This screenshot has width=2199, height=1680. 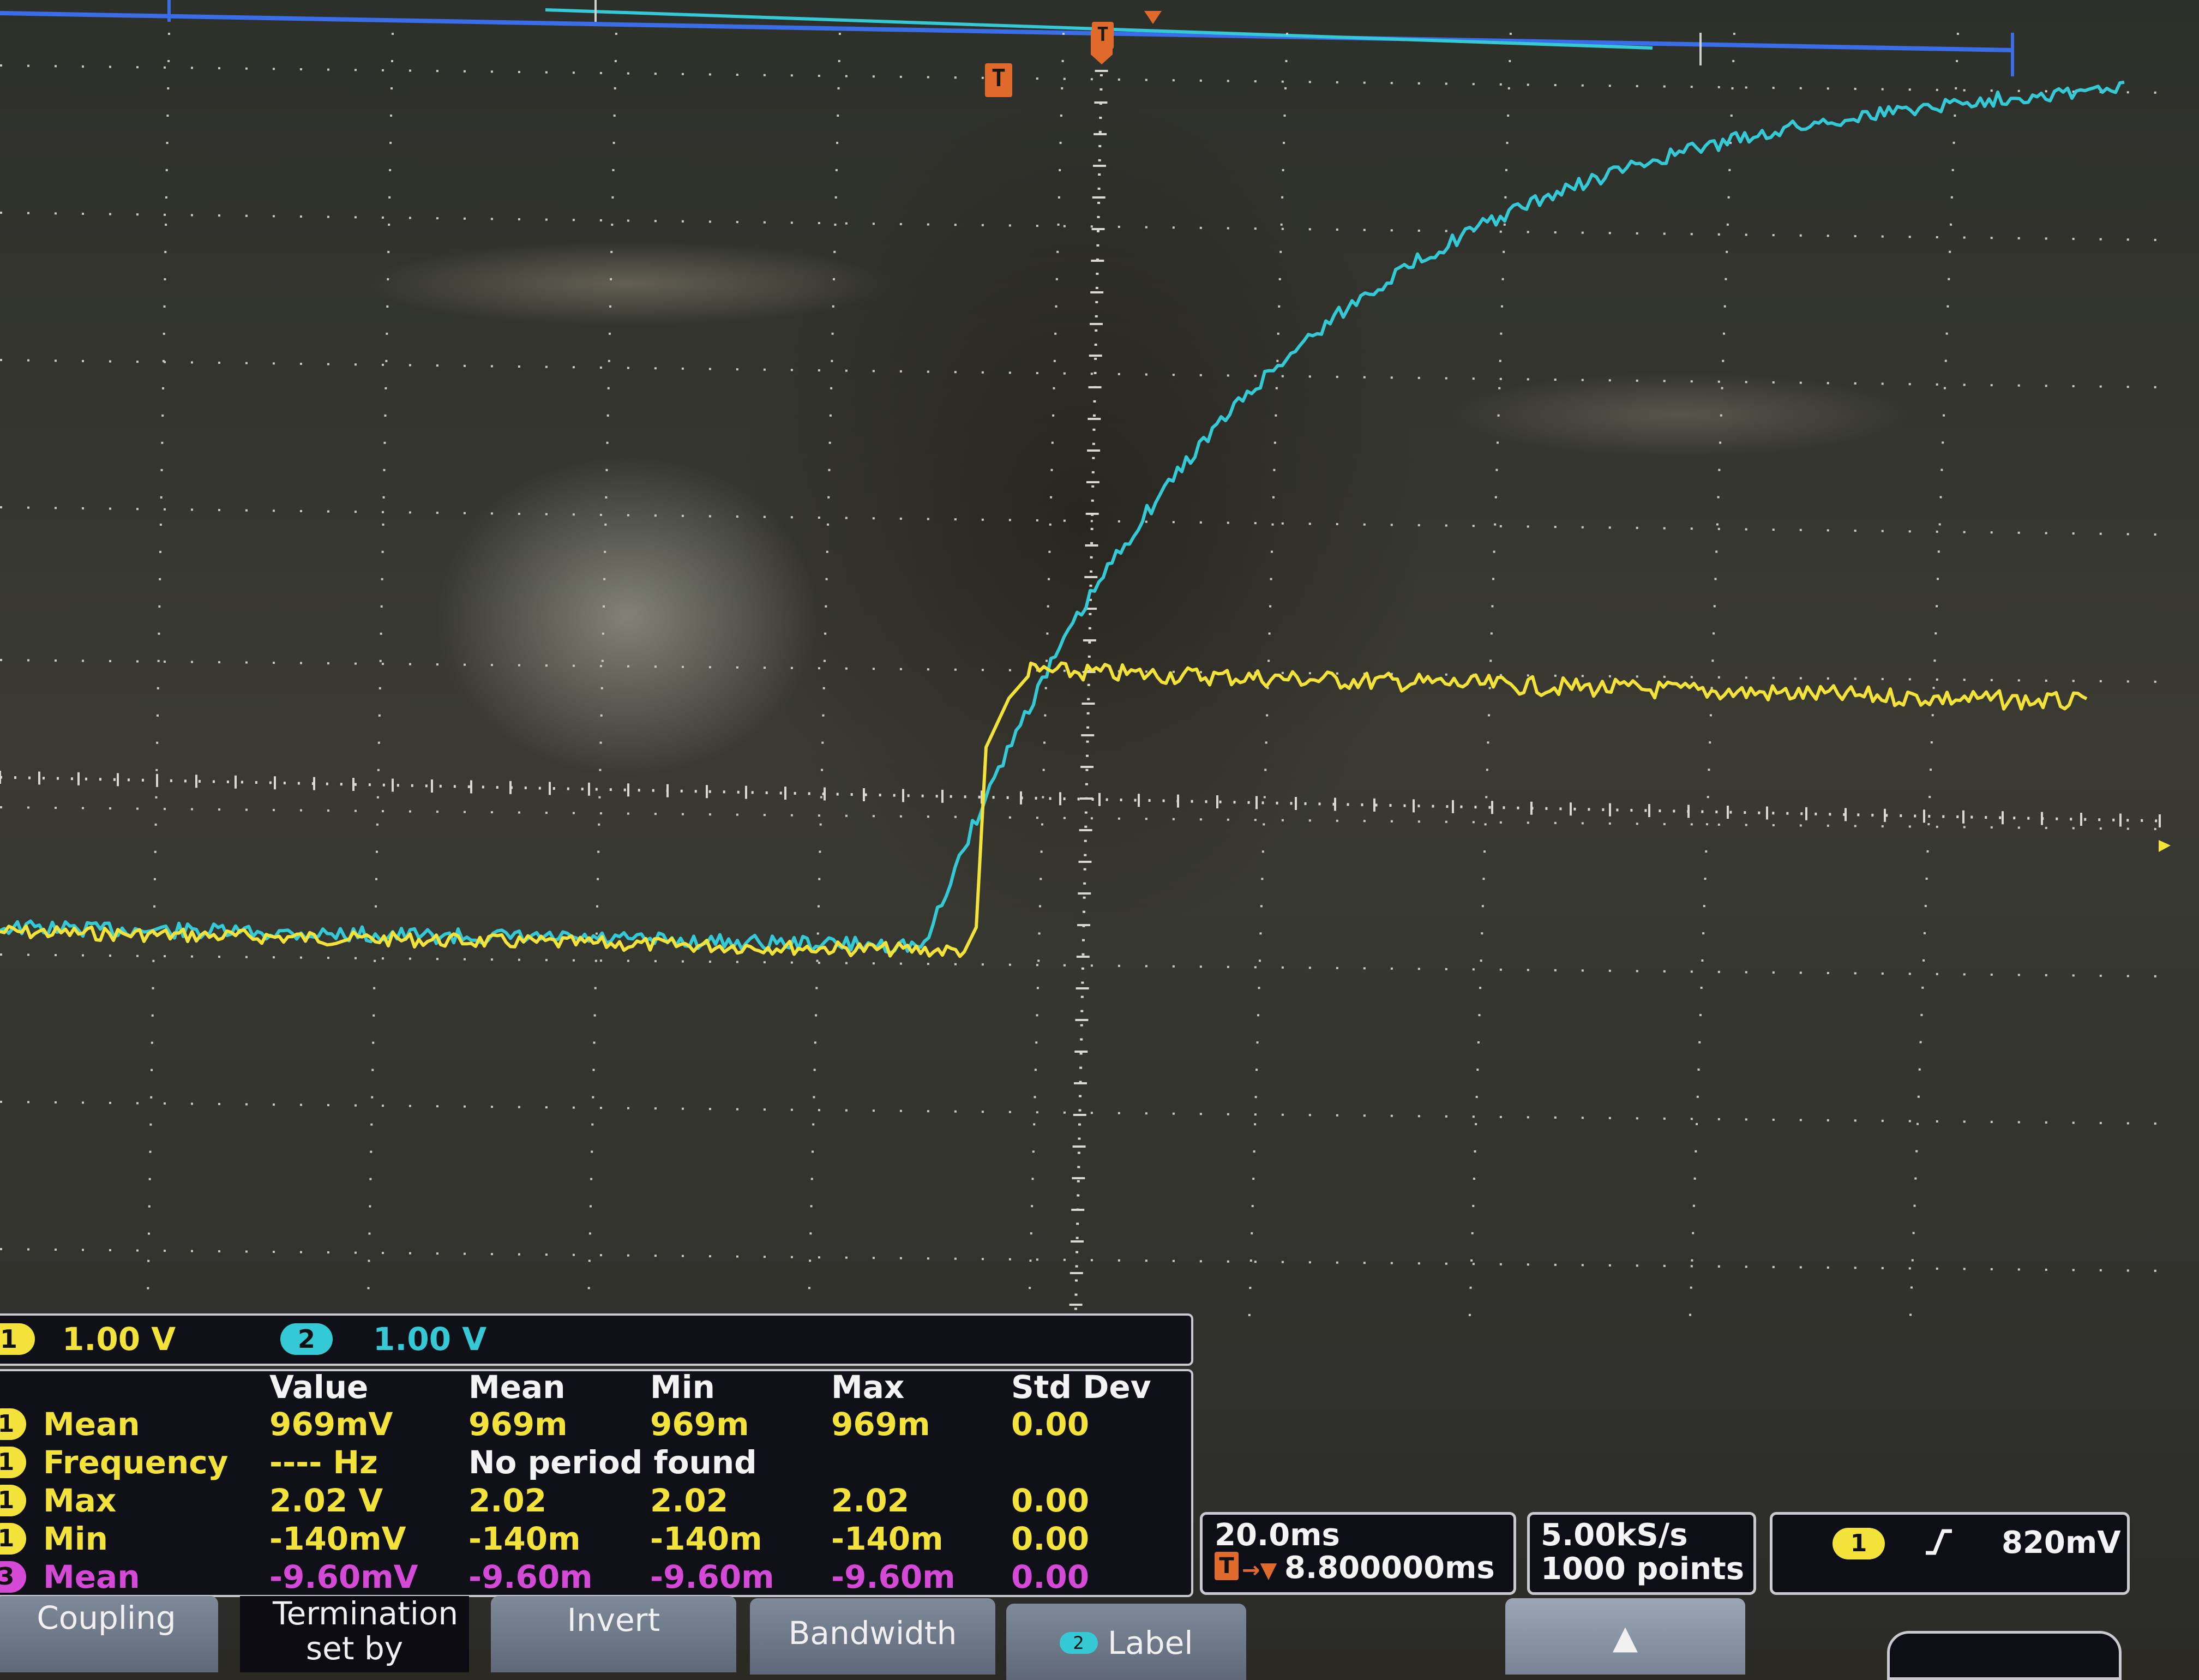 What do you see at coordinates (1227, 1566) in the screenshot?
I see `trigger-t-icon: T` at bounding box center [1227, 1566].